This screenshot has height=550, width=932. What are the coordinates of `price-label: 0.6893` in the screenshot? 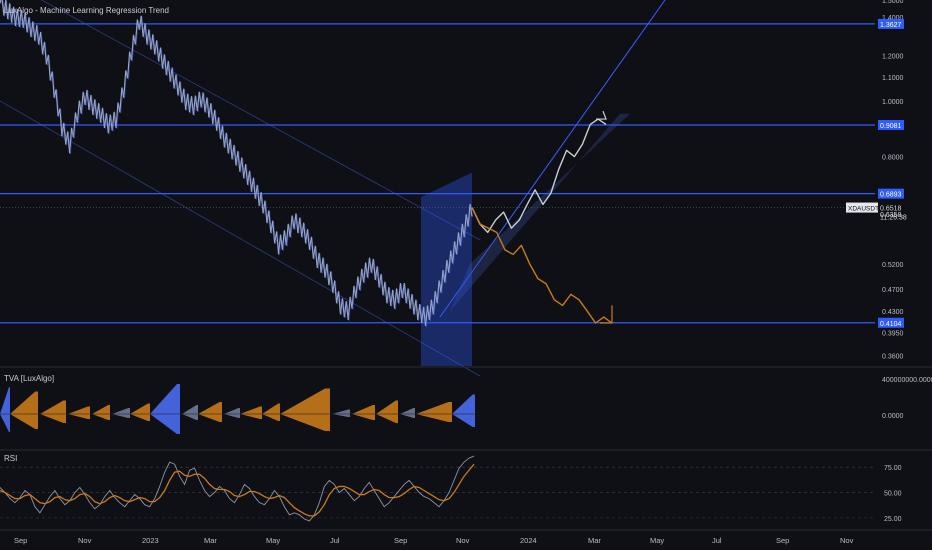 It's located at (891, 195).